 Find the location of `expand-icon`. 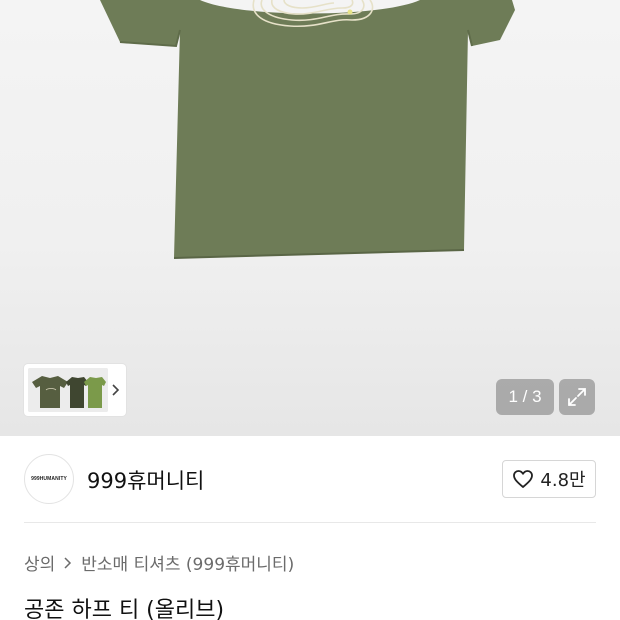

expand-icon is located at coordinates (577, 397).